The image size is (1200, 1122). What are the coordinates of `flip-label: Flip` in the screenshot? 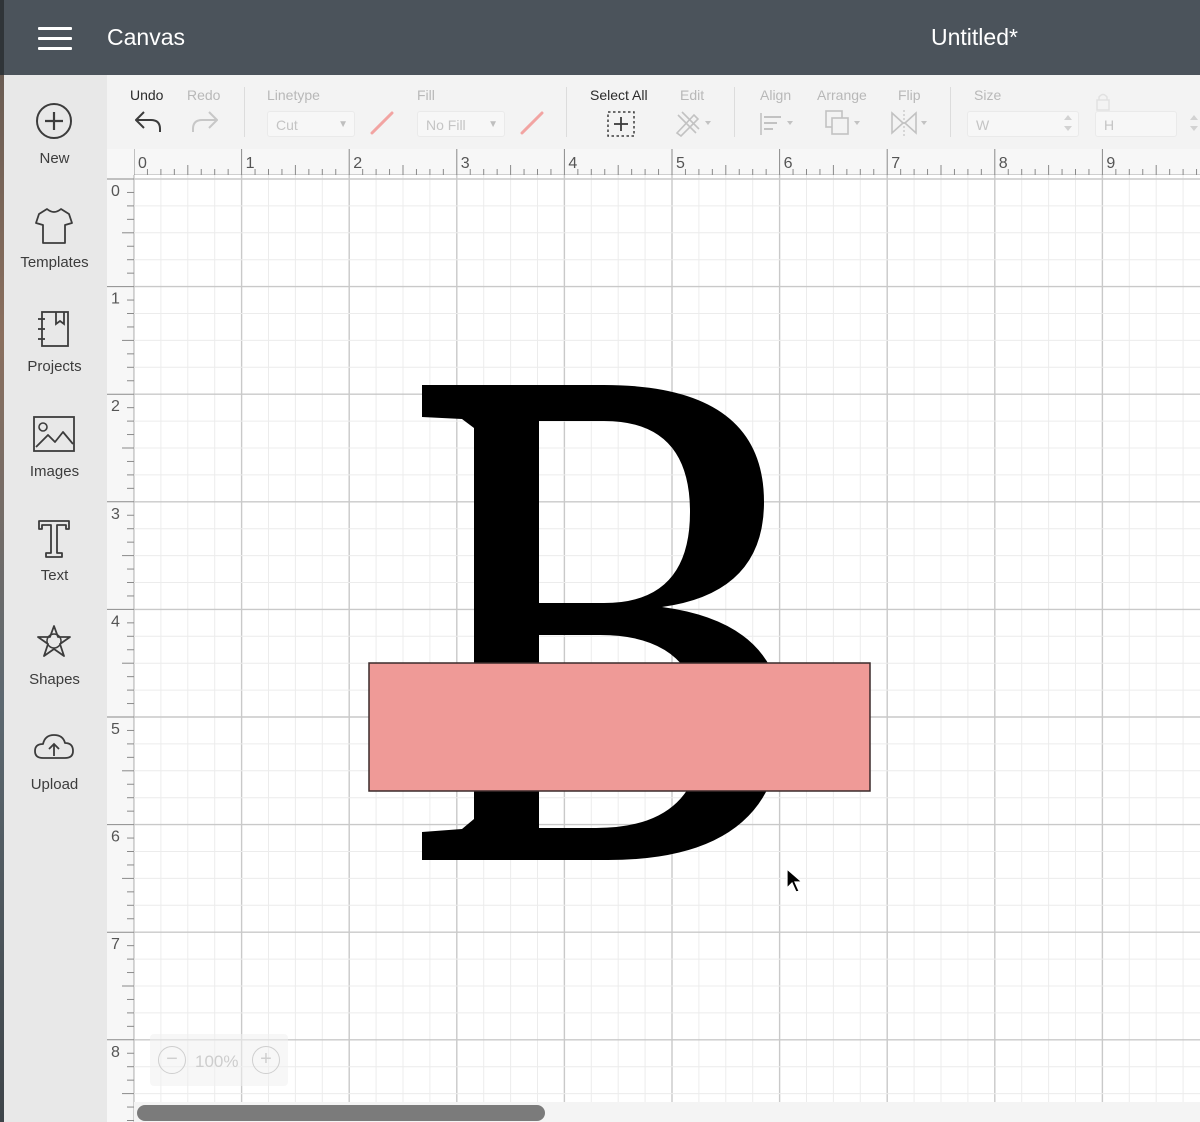 It's located at (909, 95).